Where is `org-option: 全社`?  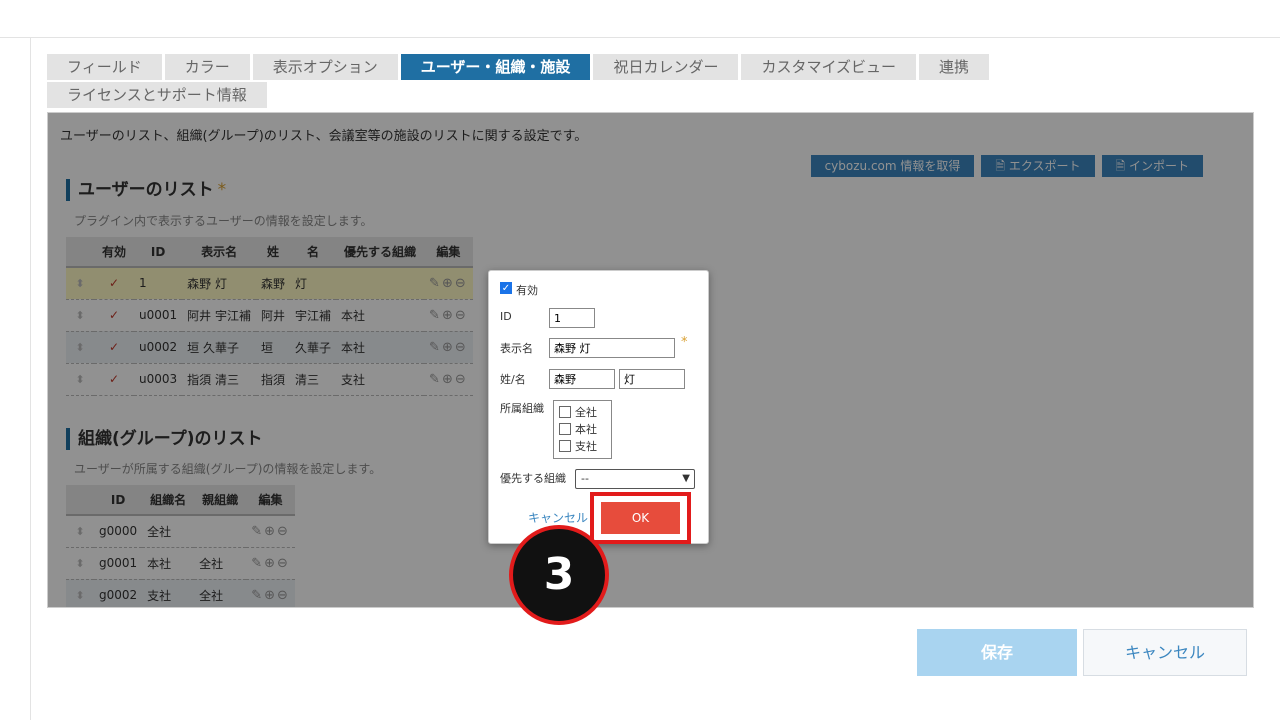 org-option: 全社 is located at coordinates (578, 412).